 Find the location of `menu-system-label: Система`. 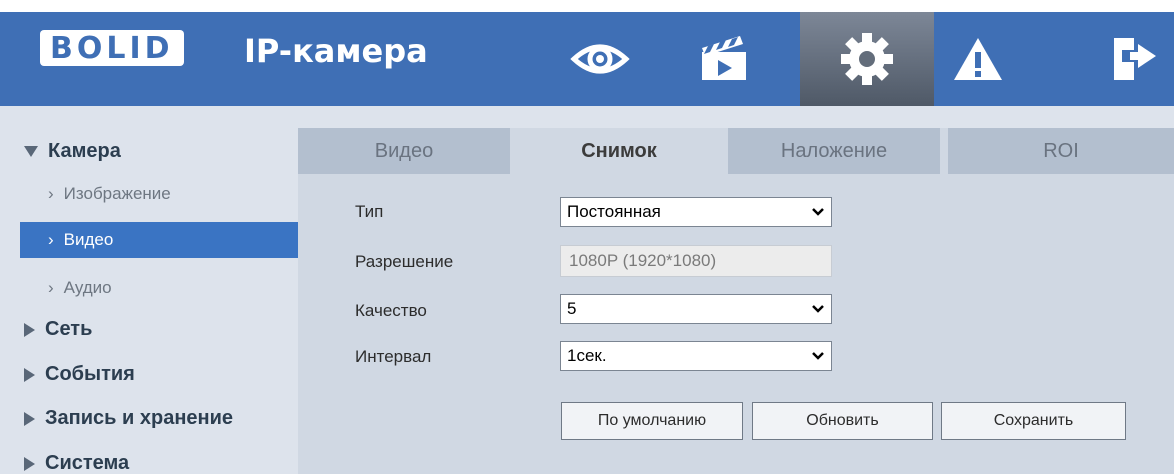

menu-system-label: Система is located at coordinates (87, 463).